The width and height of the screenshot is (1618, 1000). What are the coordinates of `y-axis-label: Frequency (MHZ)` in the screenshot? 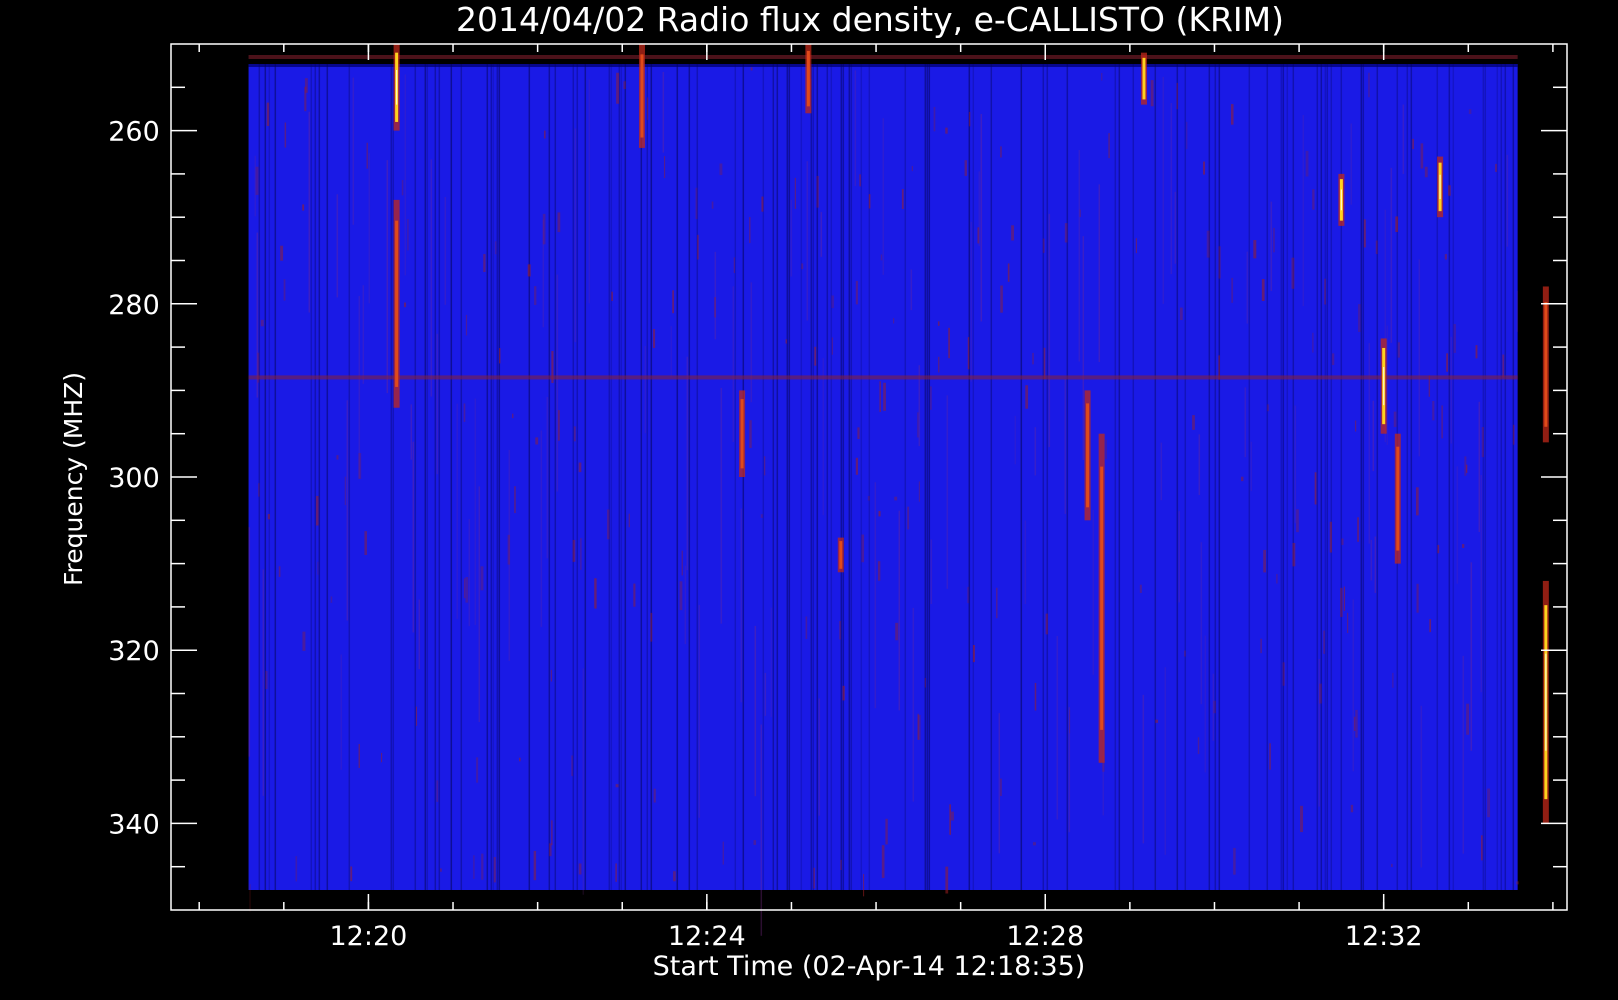 It's located at (73, 479).